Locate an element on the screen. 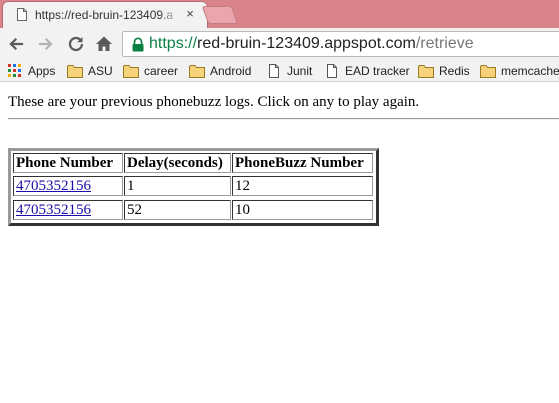 Image resolution: width=559 pixels, height=403 pixels. close-icon: × is located at coordinates (190, 14).